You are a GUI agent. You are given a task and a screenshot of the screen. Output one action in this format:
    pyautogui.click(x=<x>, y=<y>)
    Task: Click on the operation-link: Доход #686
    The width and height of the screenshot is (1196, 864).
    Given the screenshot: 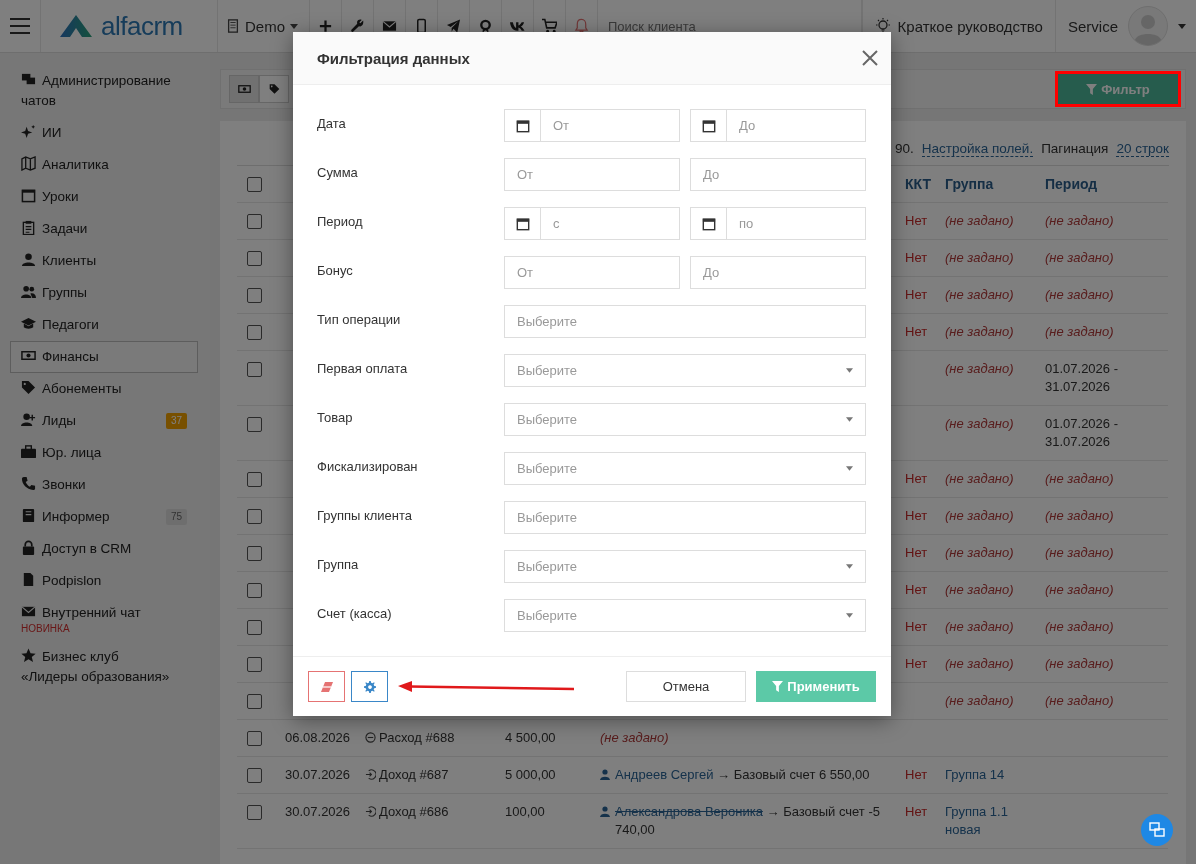 What is the action you would take?
    pyautogui.click(x=414, y=811)
    